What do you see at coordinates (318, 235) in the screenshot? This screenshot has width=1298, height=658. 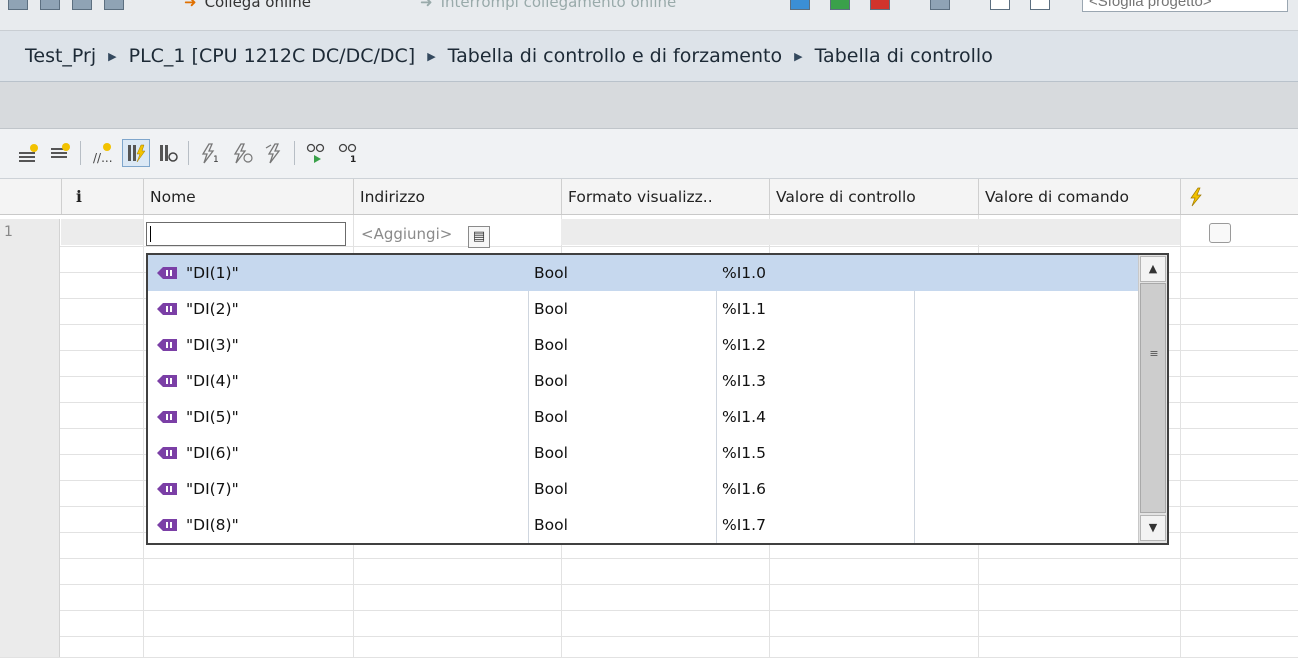 I see `name-input: ▤` at bounding box center [318, 235].